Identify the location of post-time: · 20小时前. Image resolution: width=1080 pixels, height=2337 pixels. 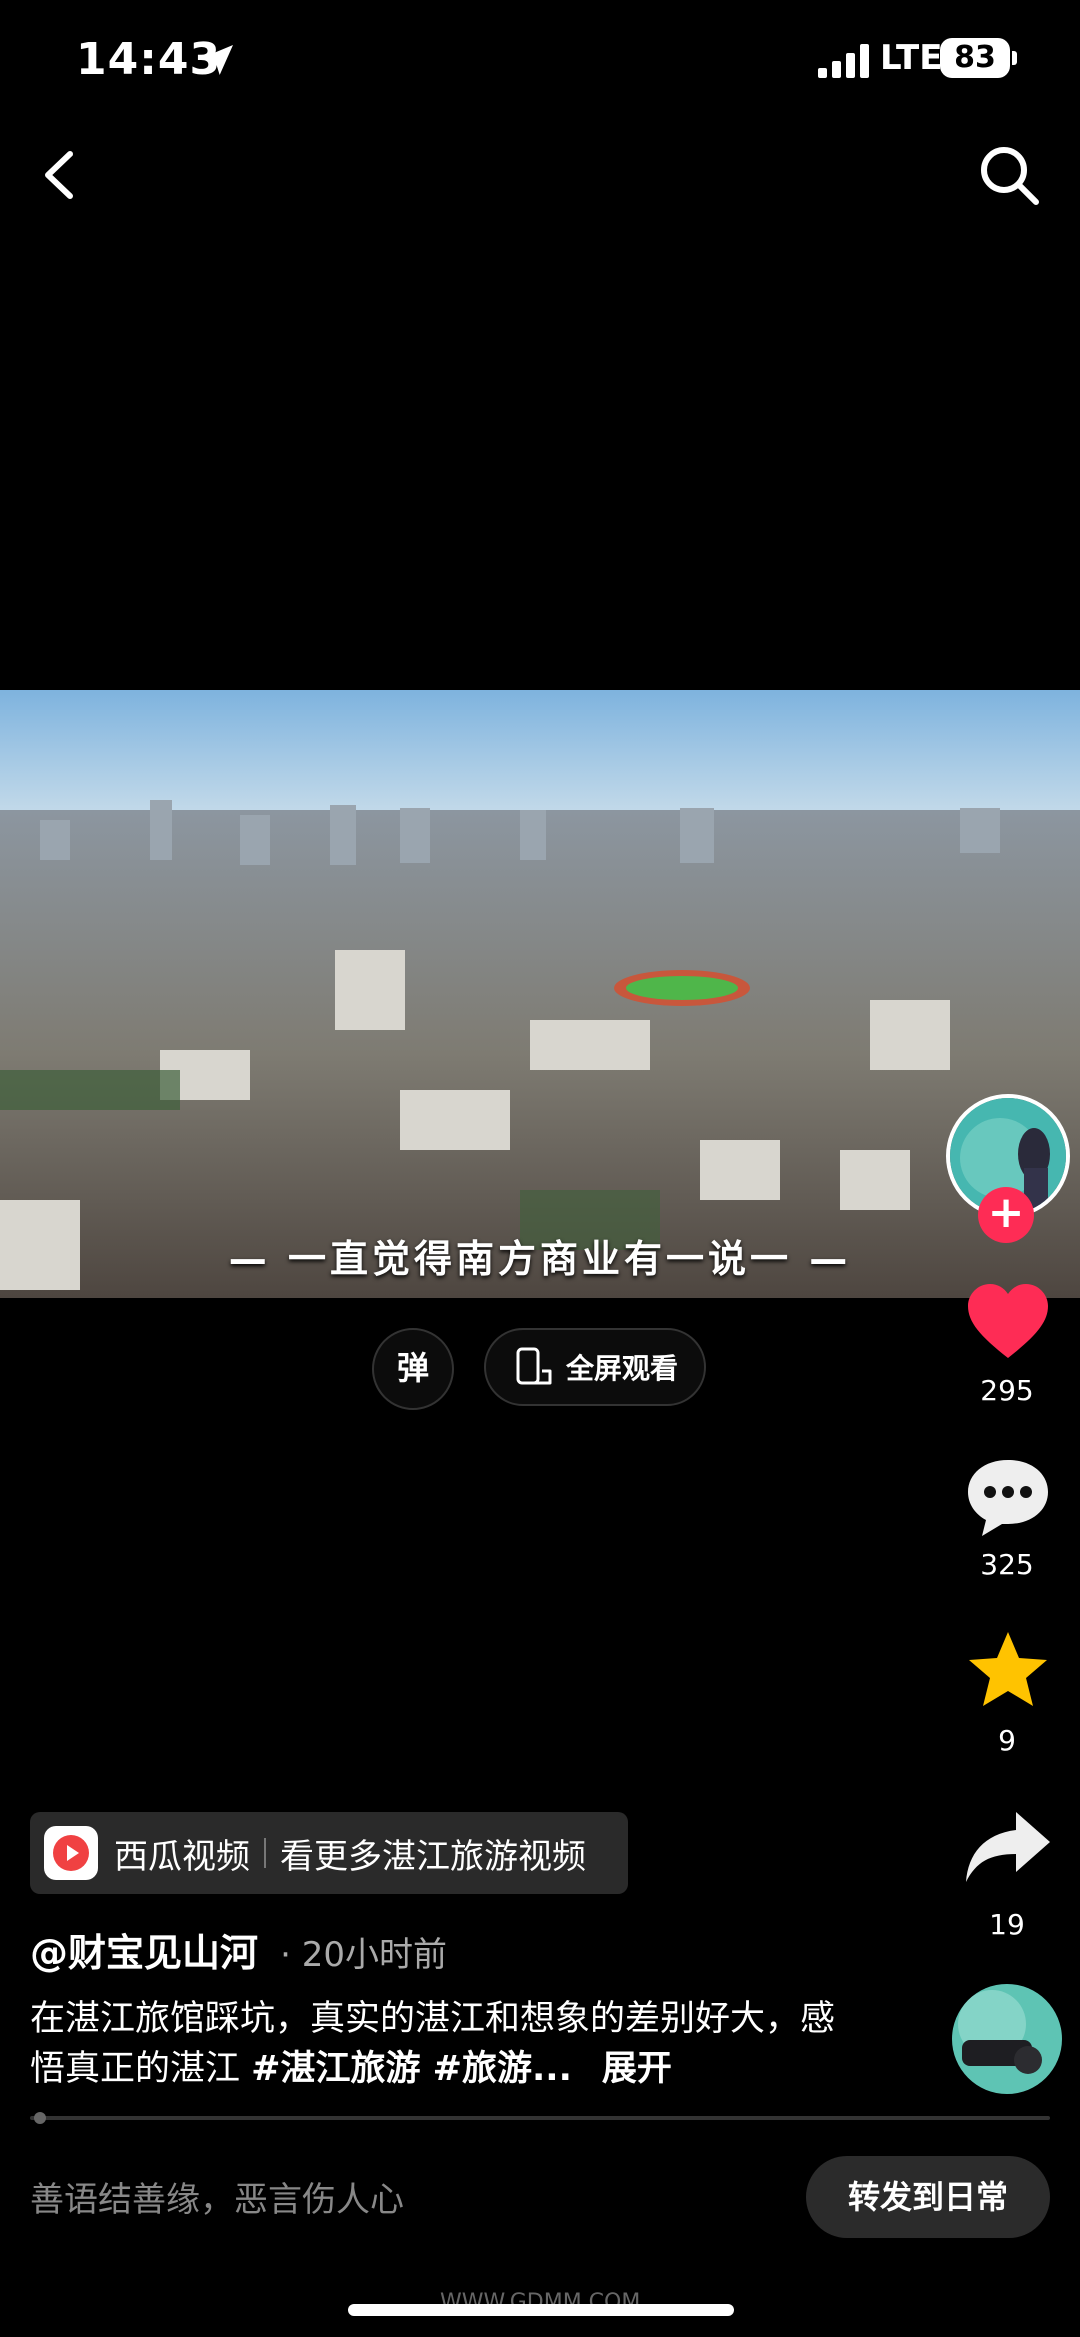
(363, 1955).